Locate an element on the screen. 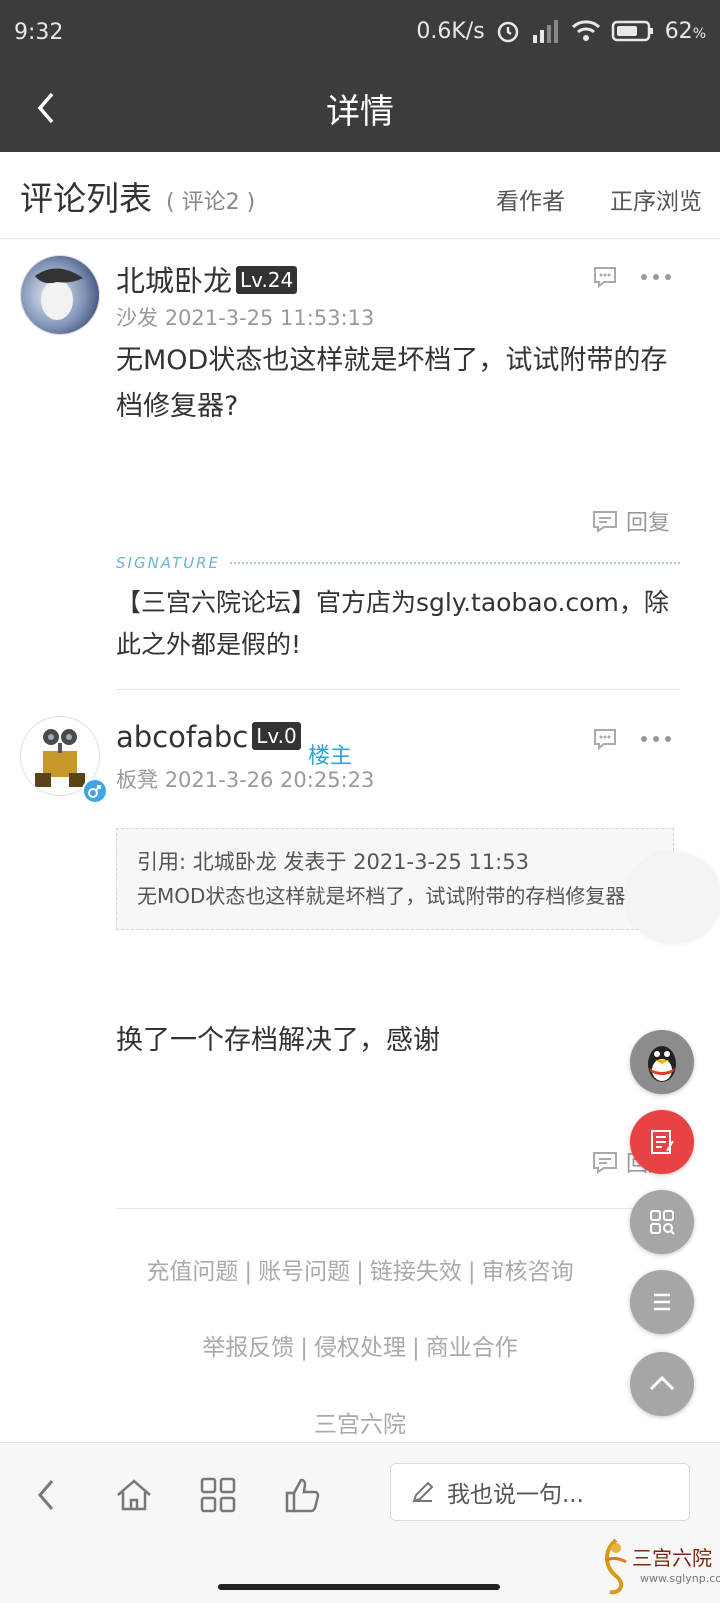 The image size is (720, 1603). home-indicator is located at coordinates (359, 1587).